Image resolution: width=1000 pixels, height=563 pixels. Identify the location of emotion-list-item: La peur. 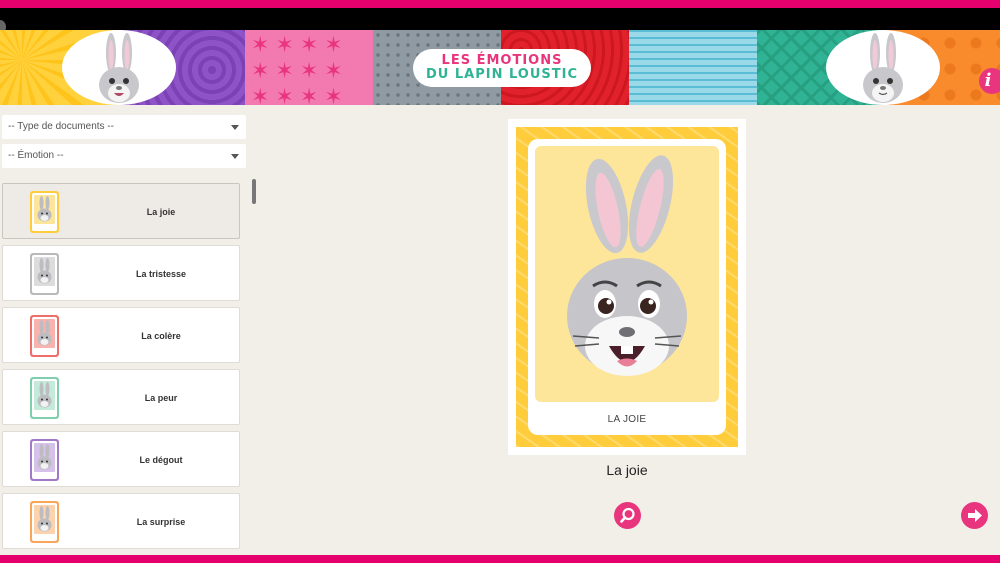
(121, 397).